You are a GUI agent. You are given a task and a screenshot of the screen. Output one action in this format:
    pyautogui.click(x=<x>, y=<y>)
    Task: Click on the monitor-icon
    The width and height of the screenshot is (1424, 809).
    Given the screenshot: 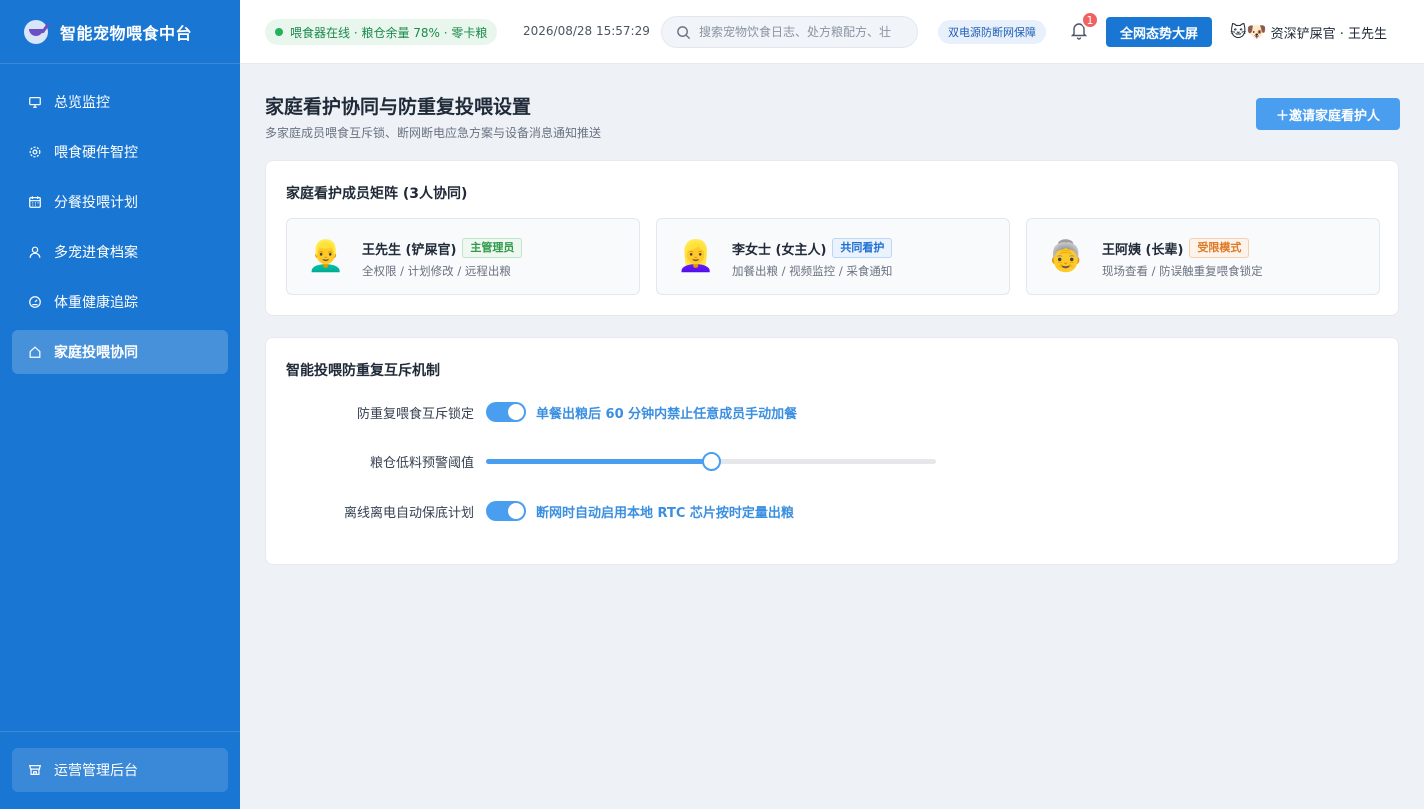 What is the action you would take?
    pyautogui.click(x=35, y=102)
    